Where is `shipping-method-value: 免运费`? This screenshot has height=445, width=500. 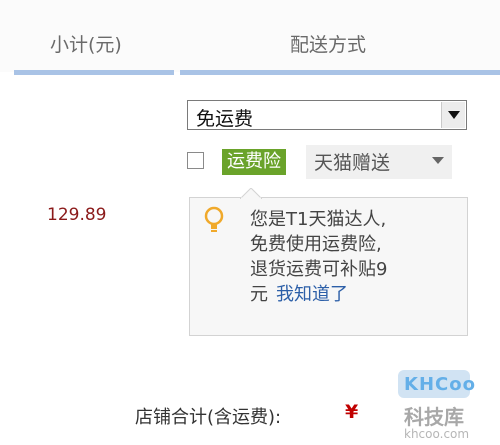
shipping-method-value: 免运费 is located at coordinates (225, 119).